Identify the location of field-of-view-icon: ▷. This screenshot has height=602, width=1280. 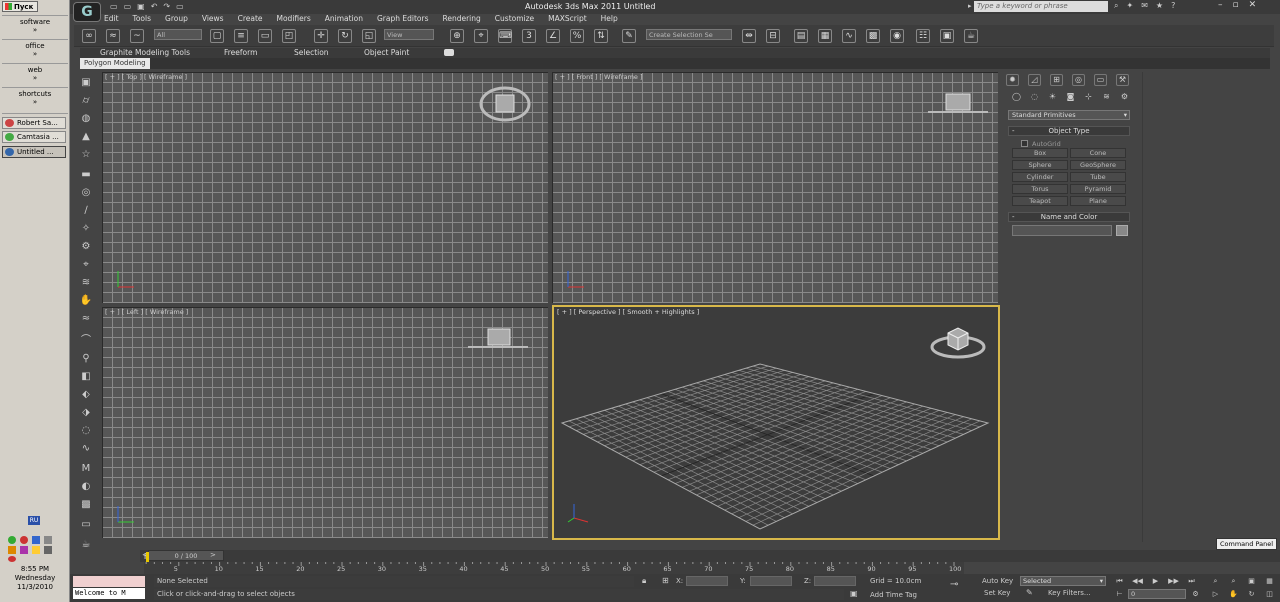
(1215, 594).